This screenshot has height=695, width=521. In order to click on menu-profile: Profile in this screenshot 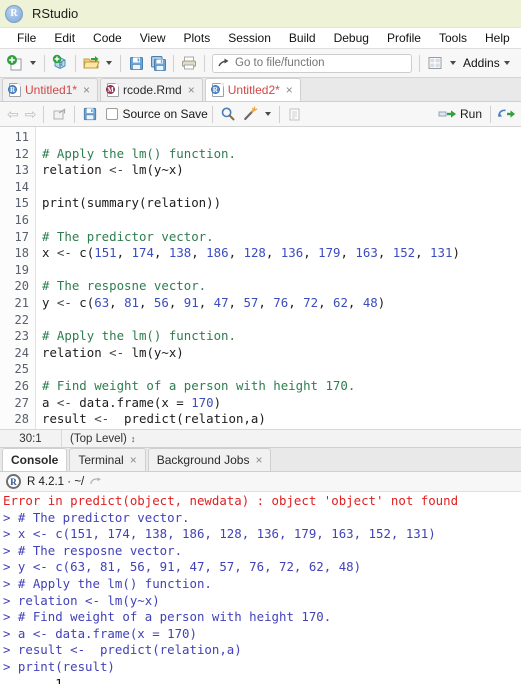, I will do `click(404, 38)`.